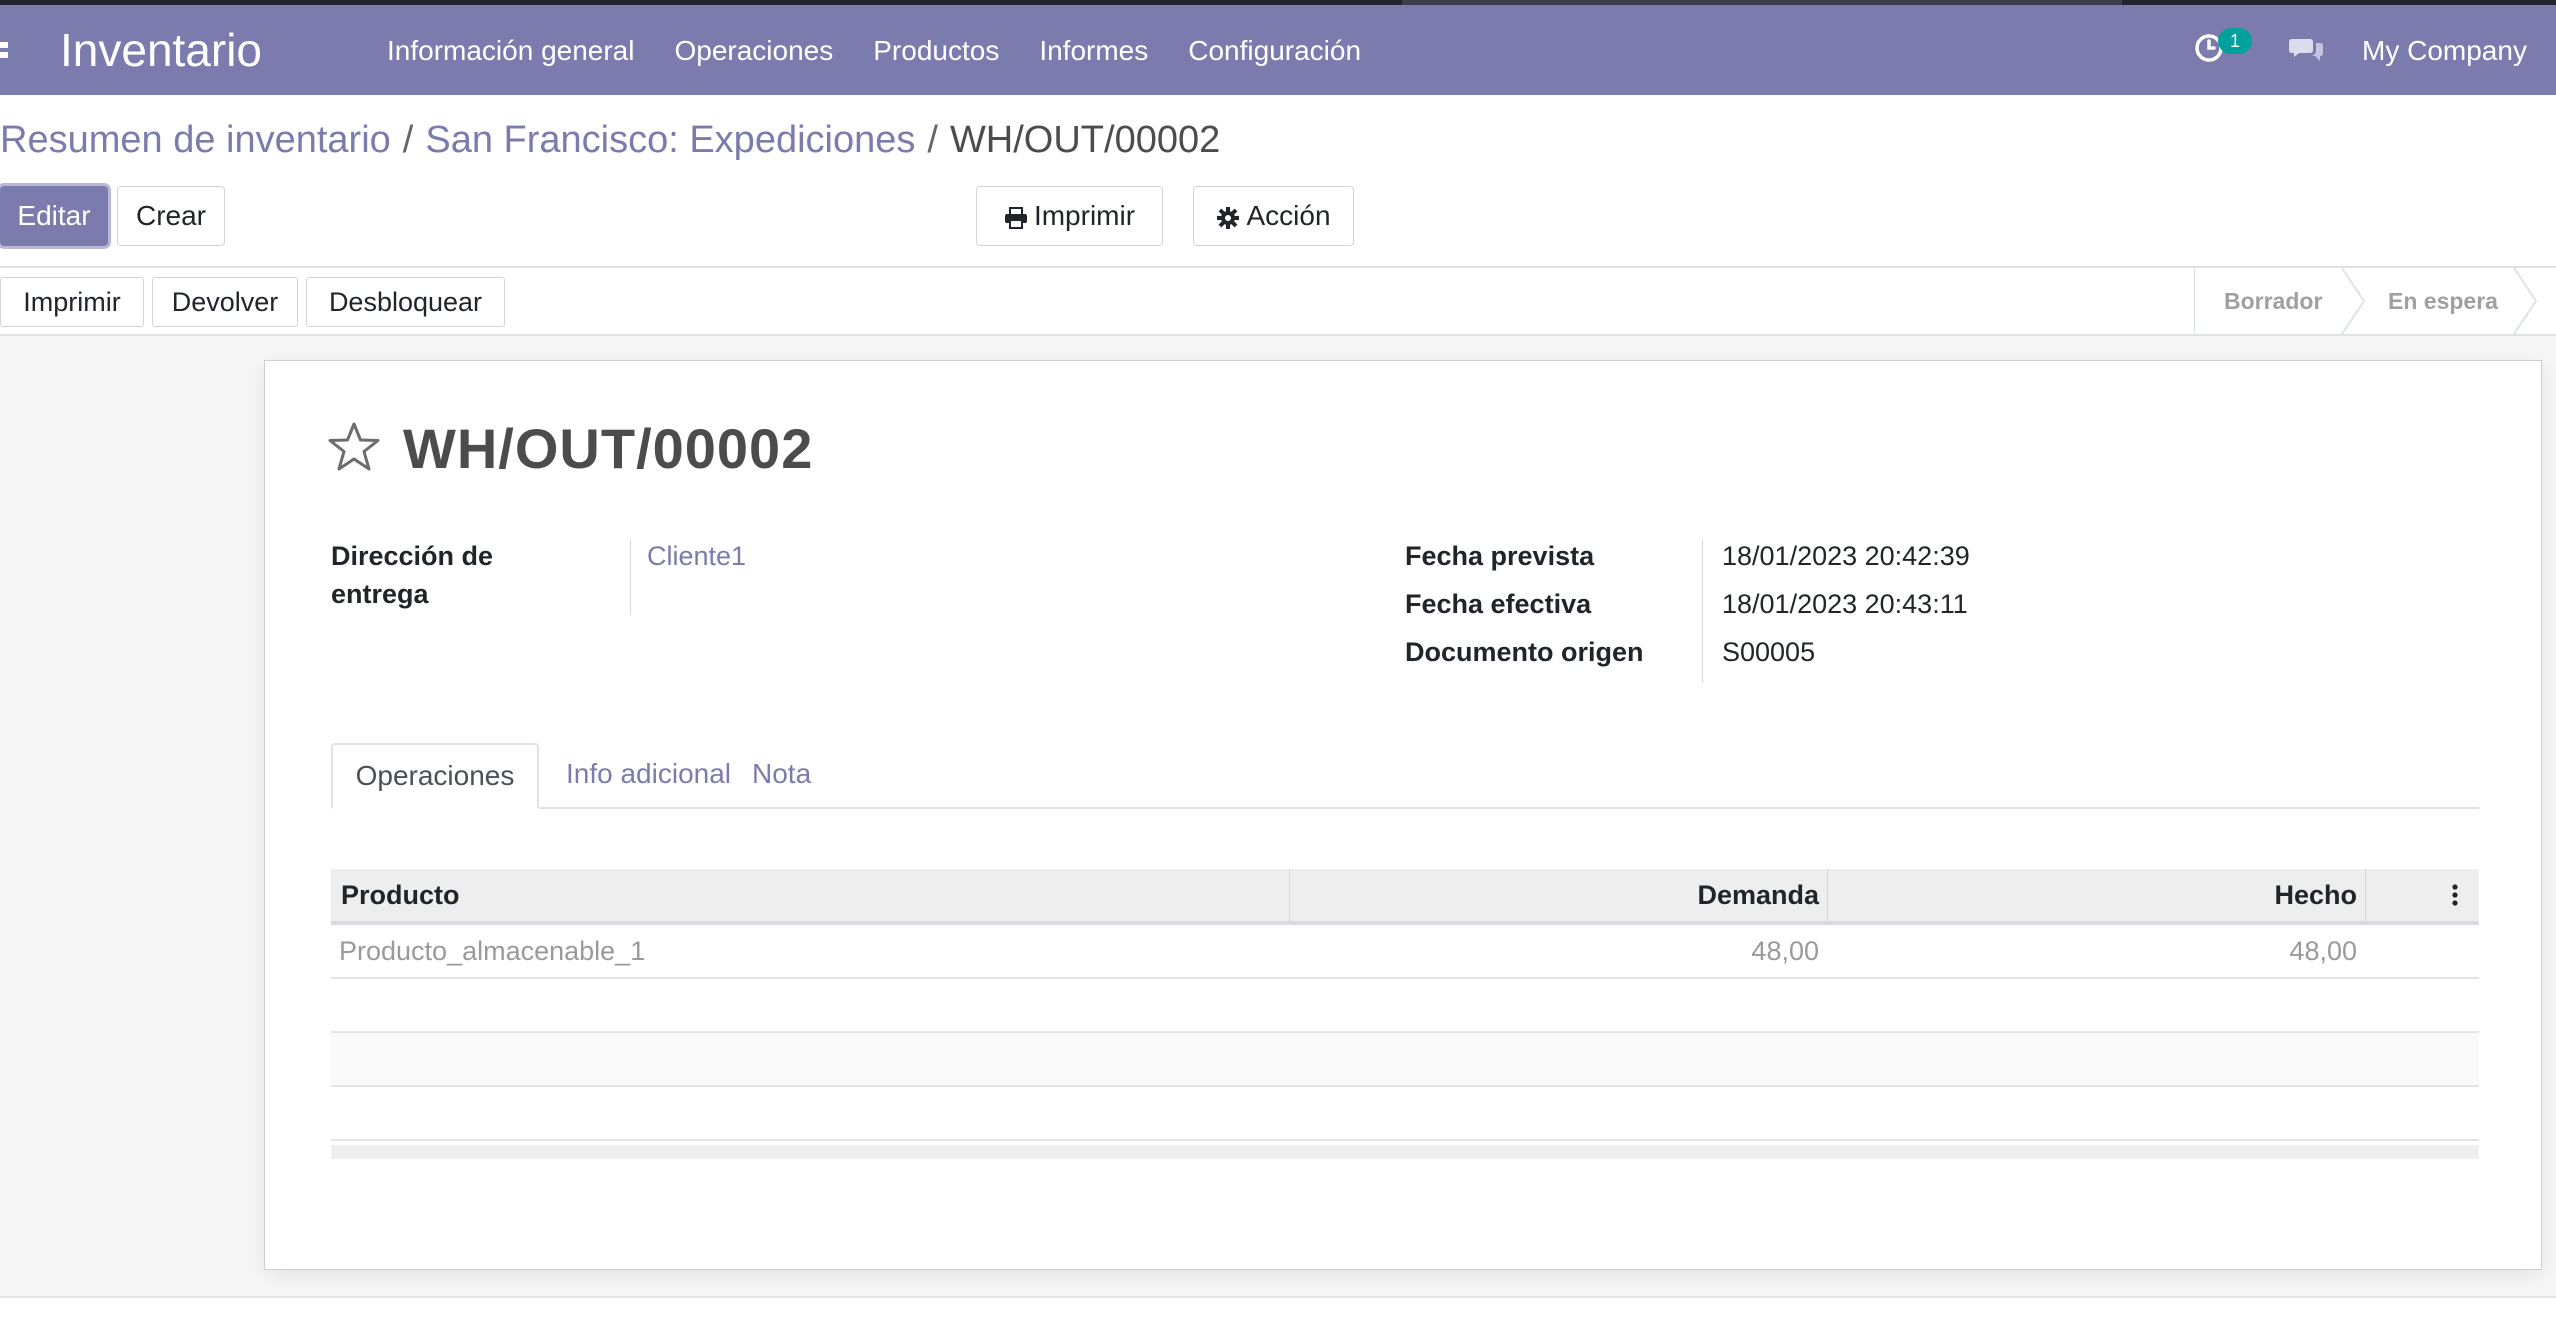  Describe the element at coordinates (1845, 604) in the screenshot. I see `effective-date-value: 18/01/2023 20:43:11` at that location.